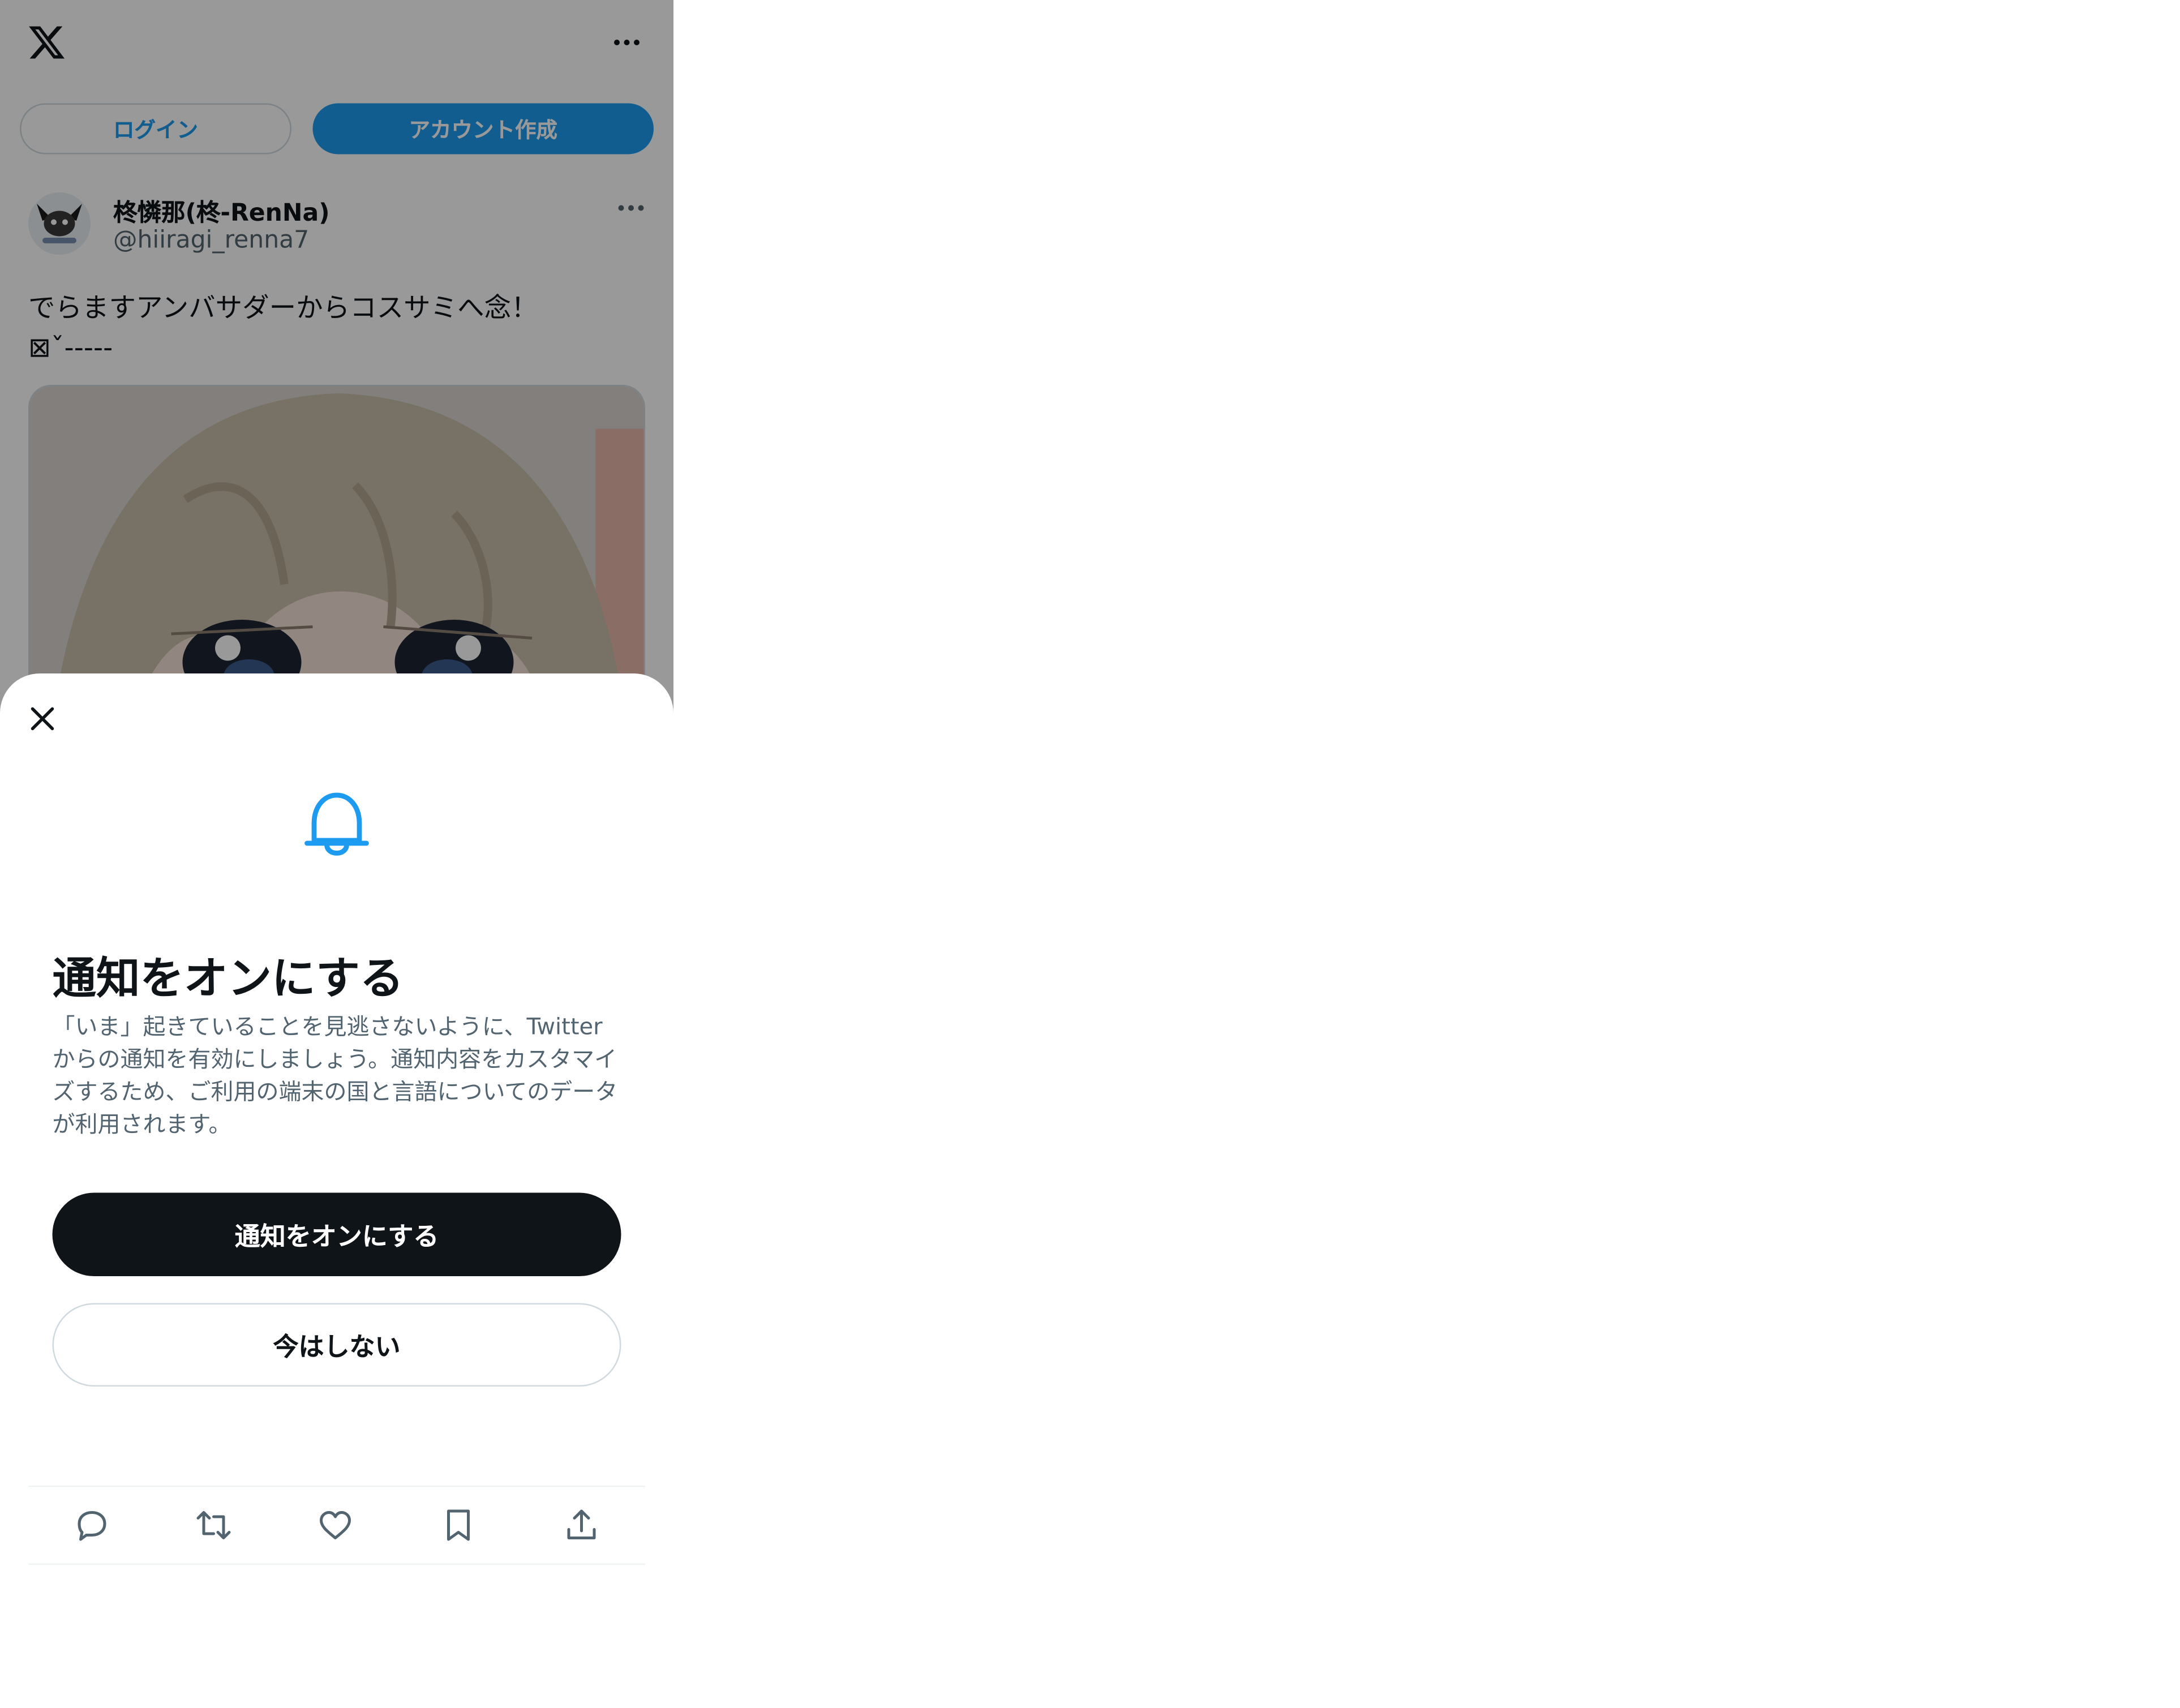  Describe the element at coordinates (336, 1345) in the screenshot. I see `not-now-button: 今はしない` at that location.